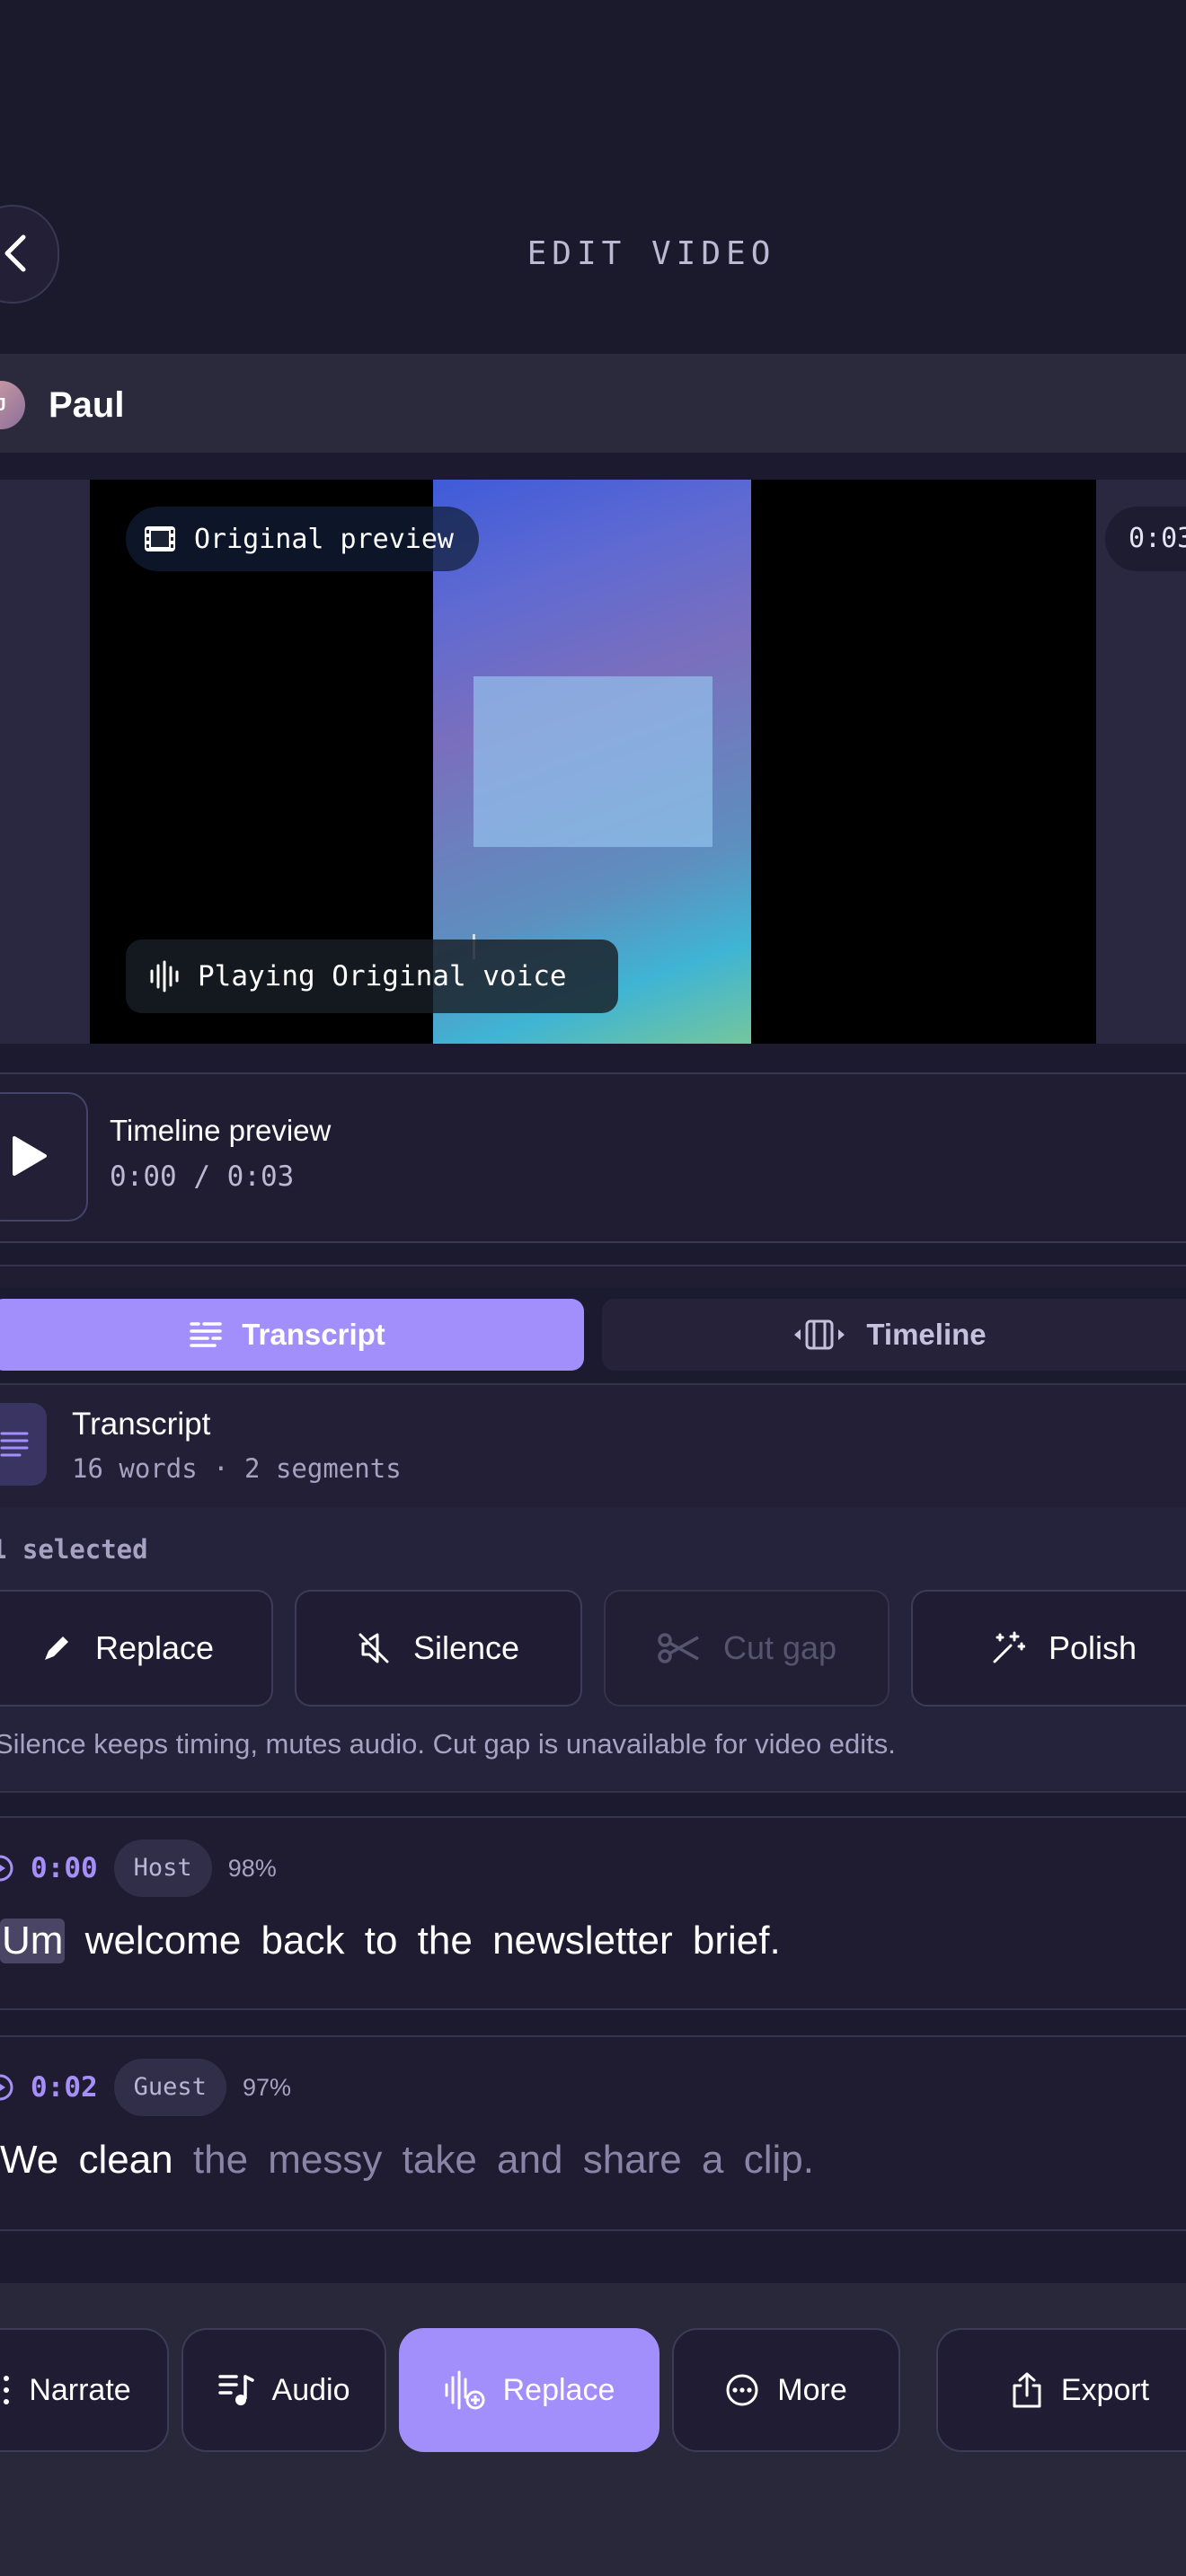 The image size is (1186, 2576). What do you see at coordinates (324, 539) in the screenshot?
I see `original-preview-label: Original preview` at bounding box center [324, 539].